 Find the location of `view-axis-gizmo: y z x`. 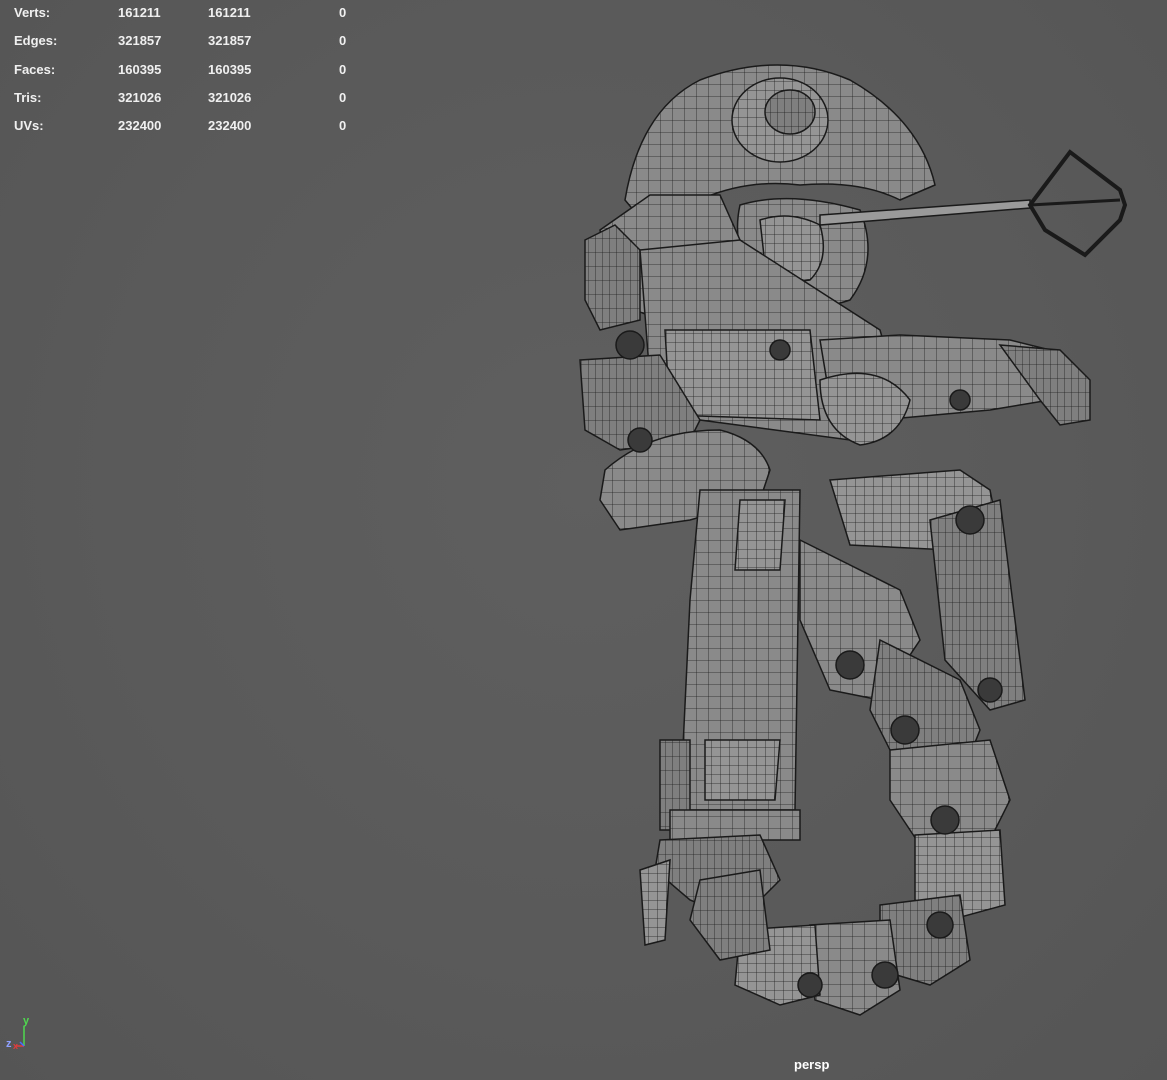

view-axis-gizmo: y z x is located at coordinates (18, 1033).